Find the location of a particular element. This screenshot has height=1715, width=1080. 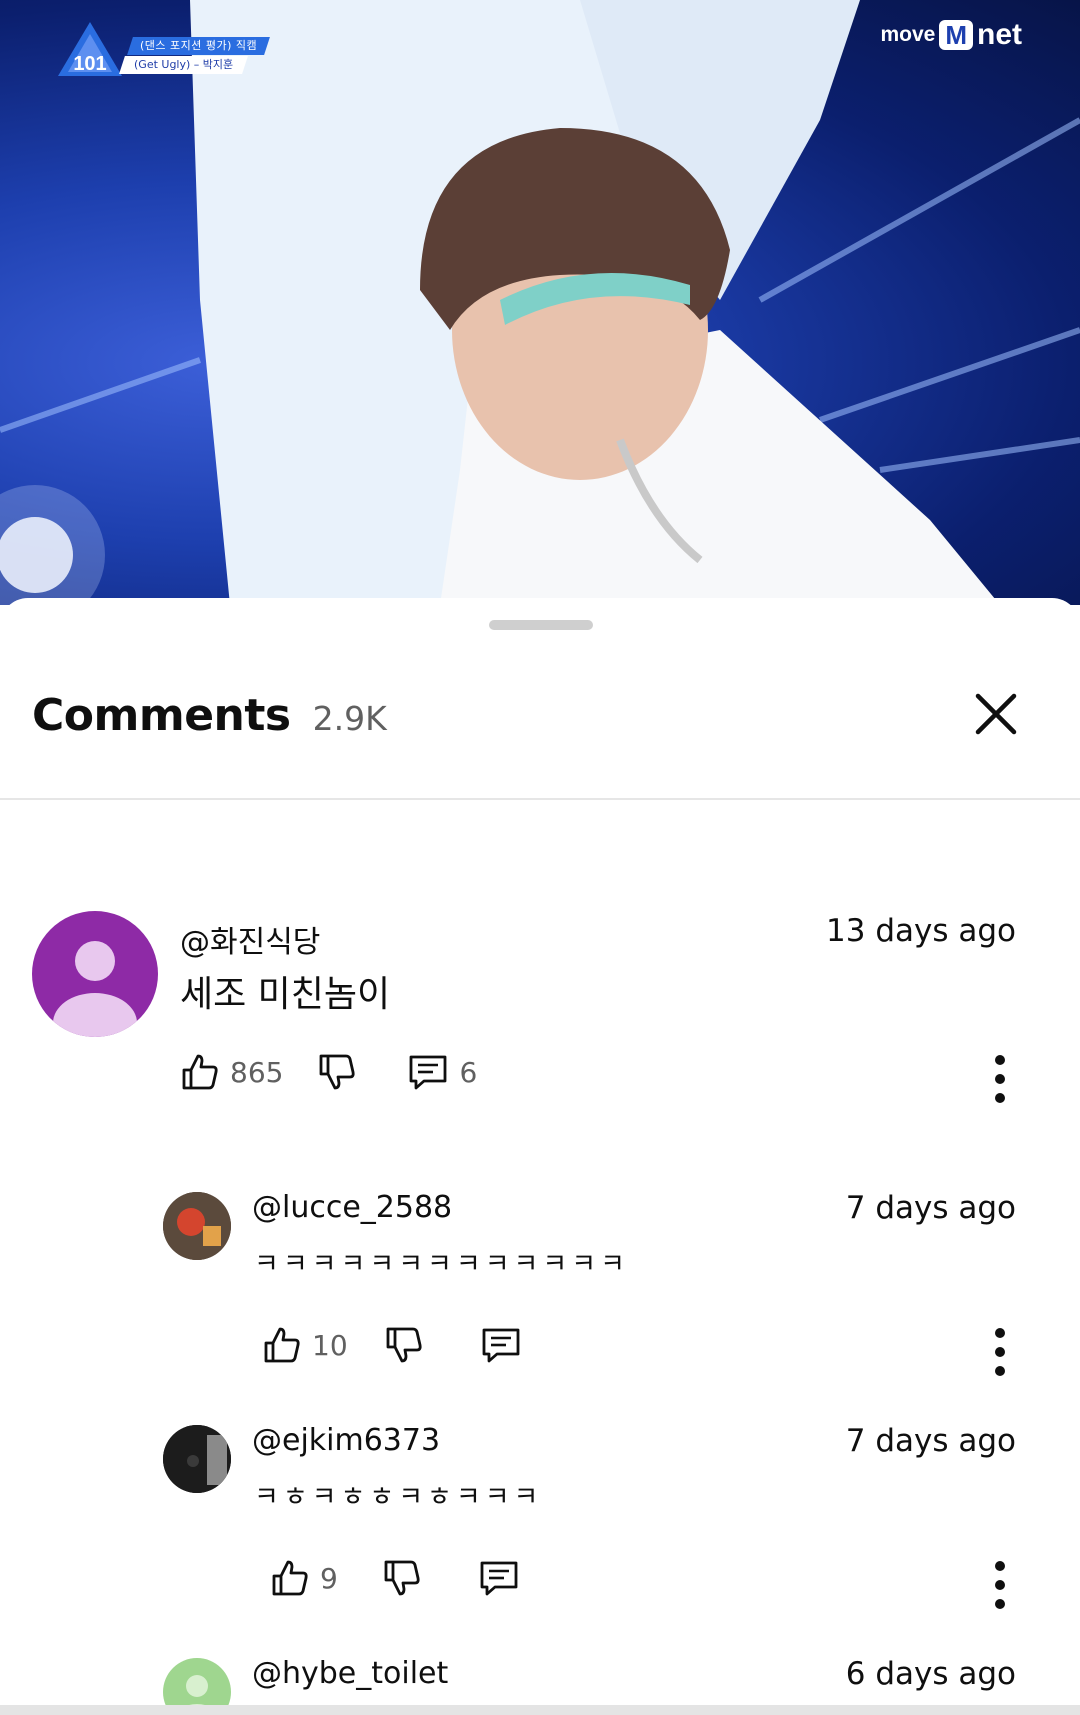

comment-timestamp: 13 days ago is located at coordinates (921, 931).